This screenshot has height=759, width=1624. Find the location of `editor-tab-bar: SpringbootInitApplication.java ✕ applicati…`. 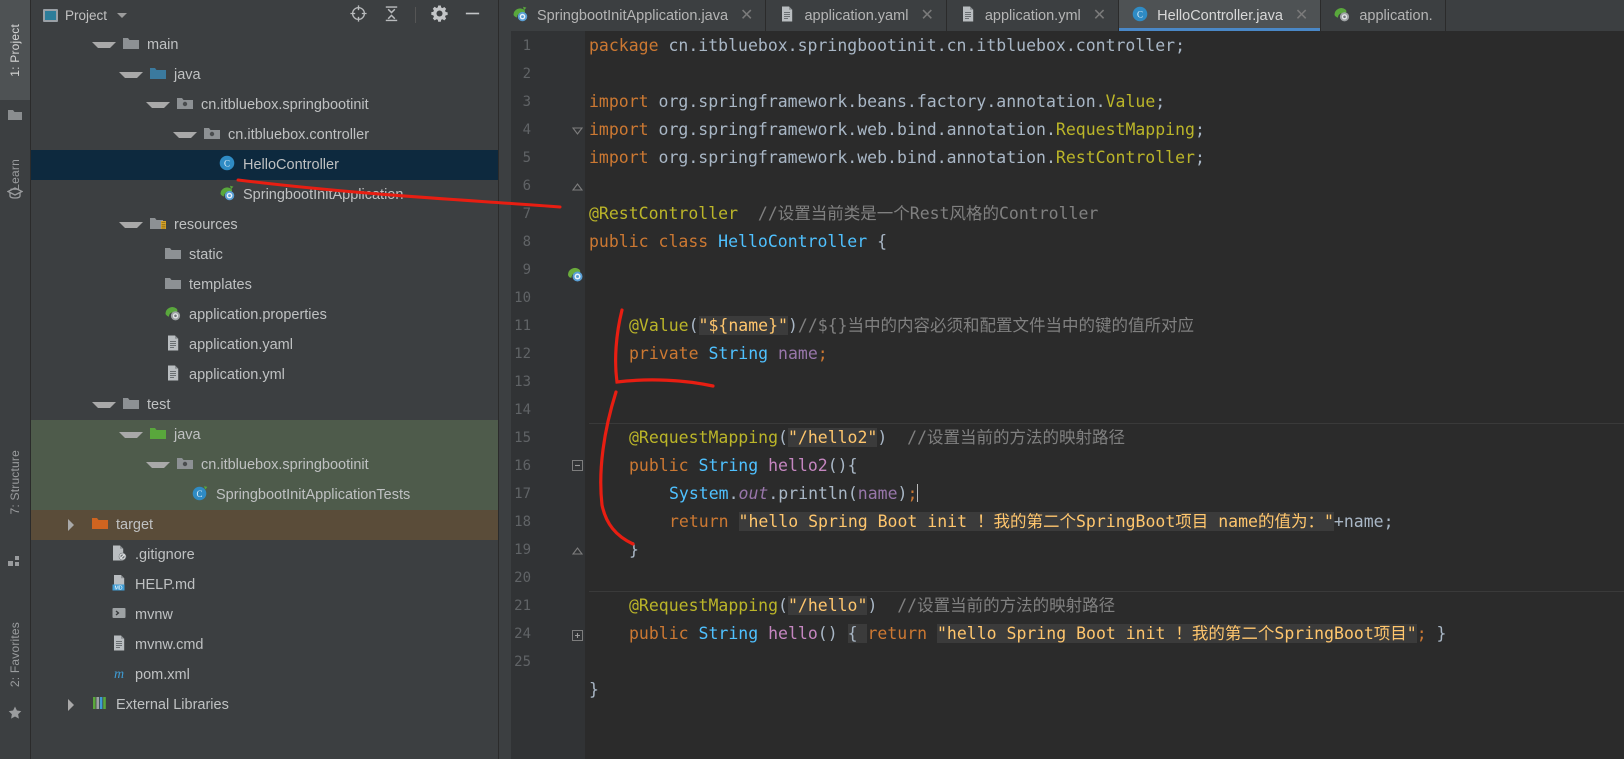

editor-tab-bar: SpringbootInitApplication.java ✕ applicati… is located at coordinates (1061, 15).